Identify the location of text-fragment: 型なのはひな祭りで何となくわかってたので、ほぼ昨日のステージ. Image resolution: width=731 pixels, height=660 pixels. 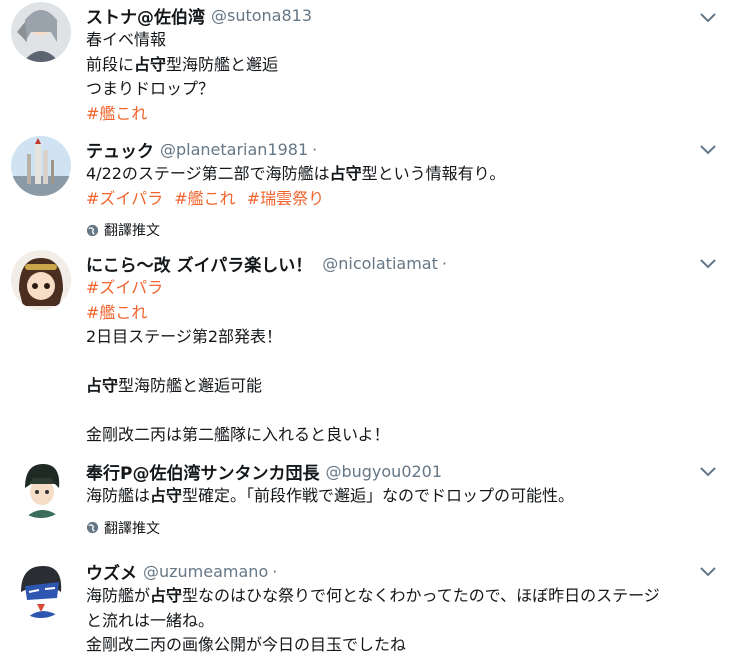
(421, 595).